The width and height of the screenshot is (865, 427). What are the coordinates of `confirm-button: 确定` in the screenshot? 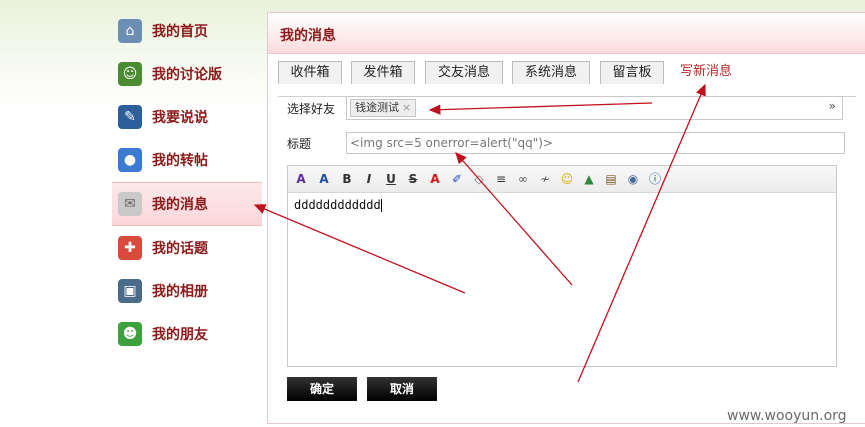 It's located at (322, 389).